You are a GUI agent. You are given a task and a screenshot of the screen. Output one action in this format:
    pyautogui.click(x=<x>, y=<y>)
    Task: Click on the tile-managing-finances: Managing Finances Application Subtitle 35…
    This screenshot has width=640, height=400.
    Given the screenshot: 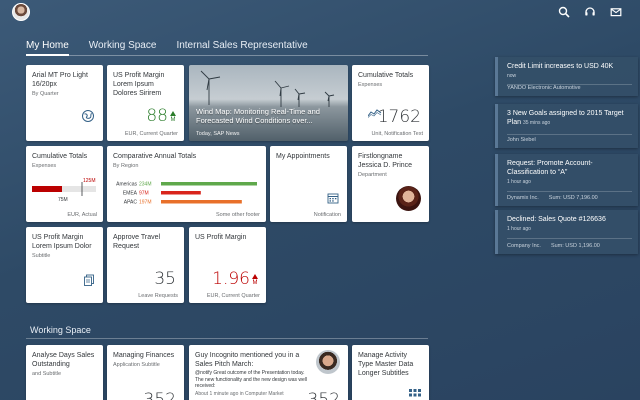 What is the action you would take?
    pyautogui.click(x=145, y=372)
    